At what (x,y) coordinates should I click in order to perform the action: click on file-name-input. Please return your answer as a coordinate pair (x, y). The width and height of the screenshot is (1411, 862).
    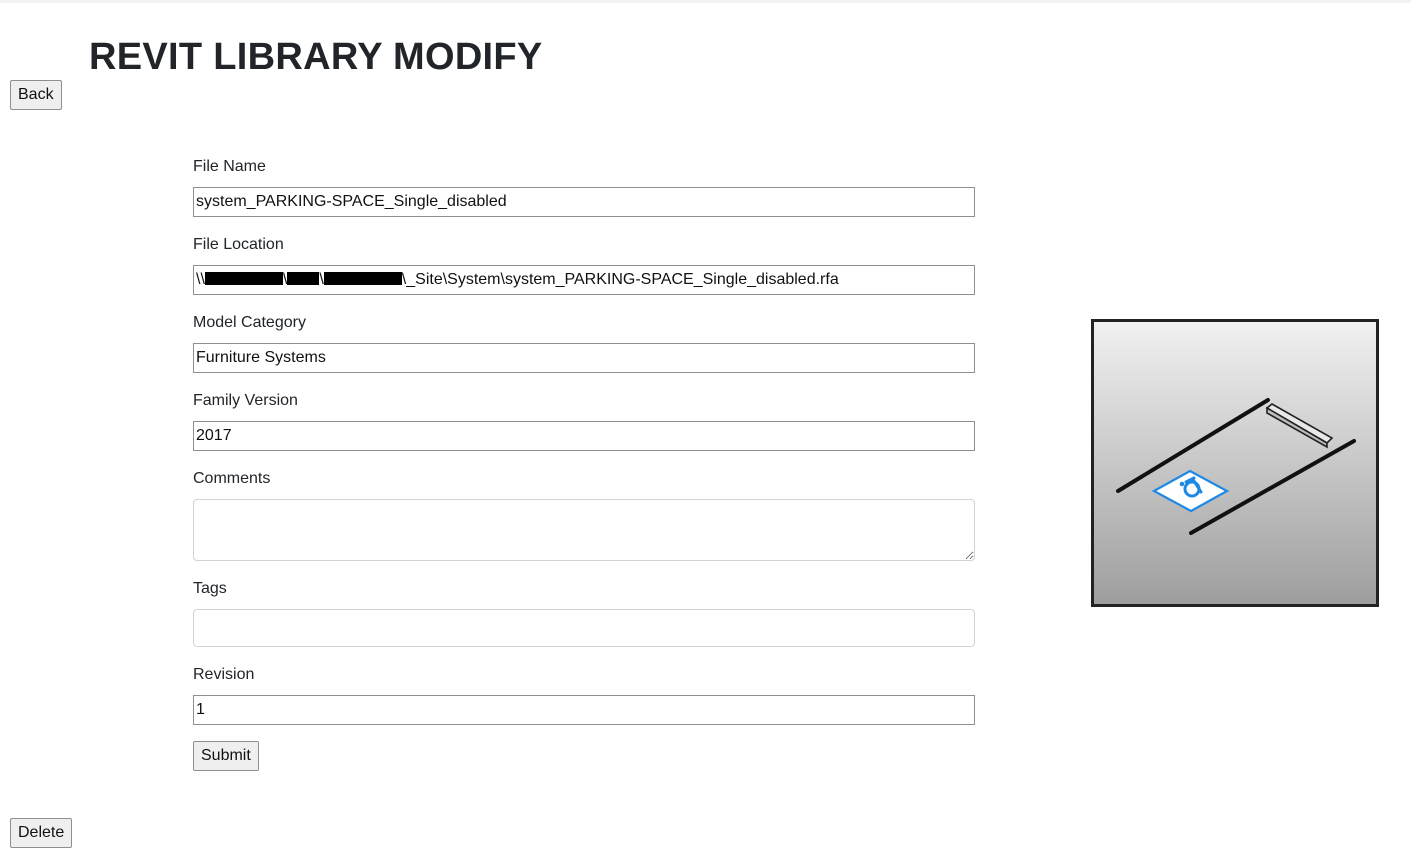
    Looking at the image, I should click on (584, 202).